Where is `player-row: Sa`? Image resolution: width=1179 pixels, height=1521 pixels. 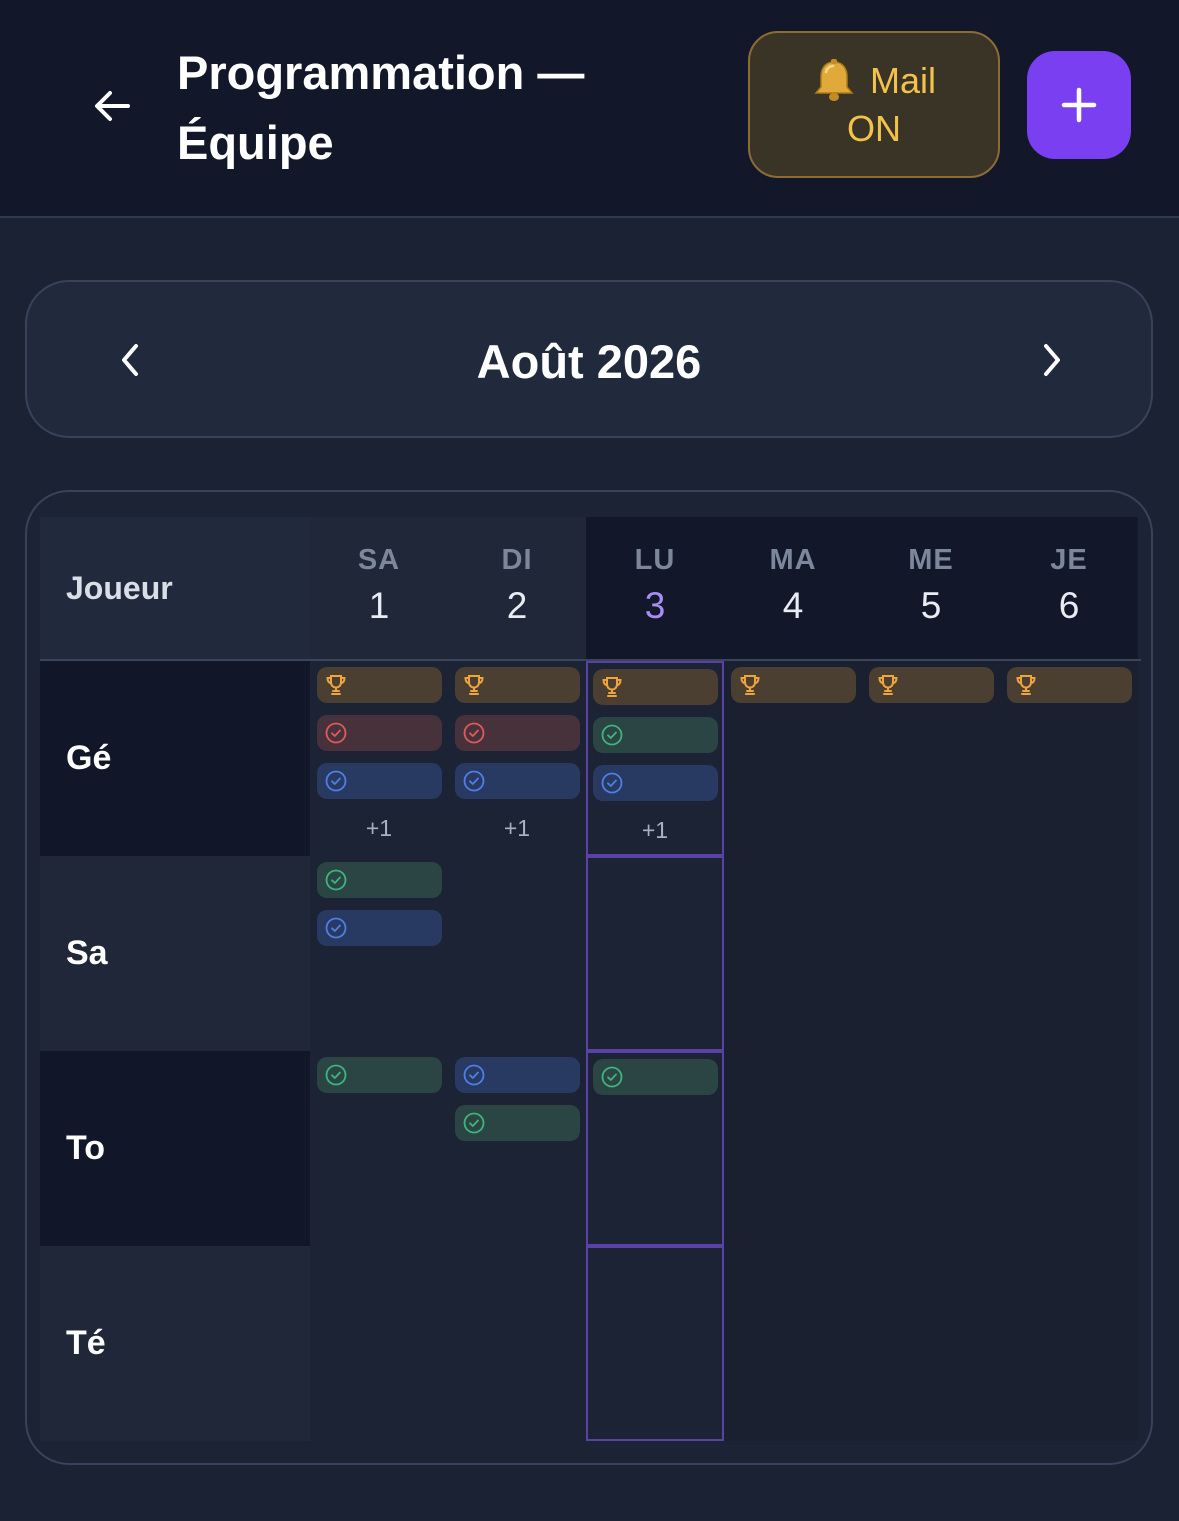 player-row: Sa is located at coordinates (590, 953).